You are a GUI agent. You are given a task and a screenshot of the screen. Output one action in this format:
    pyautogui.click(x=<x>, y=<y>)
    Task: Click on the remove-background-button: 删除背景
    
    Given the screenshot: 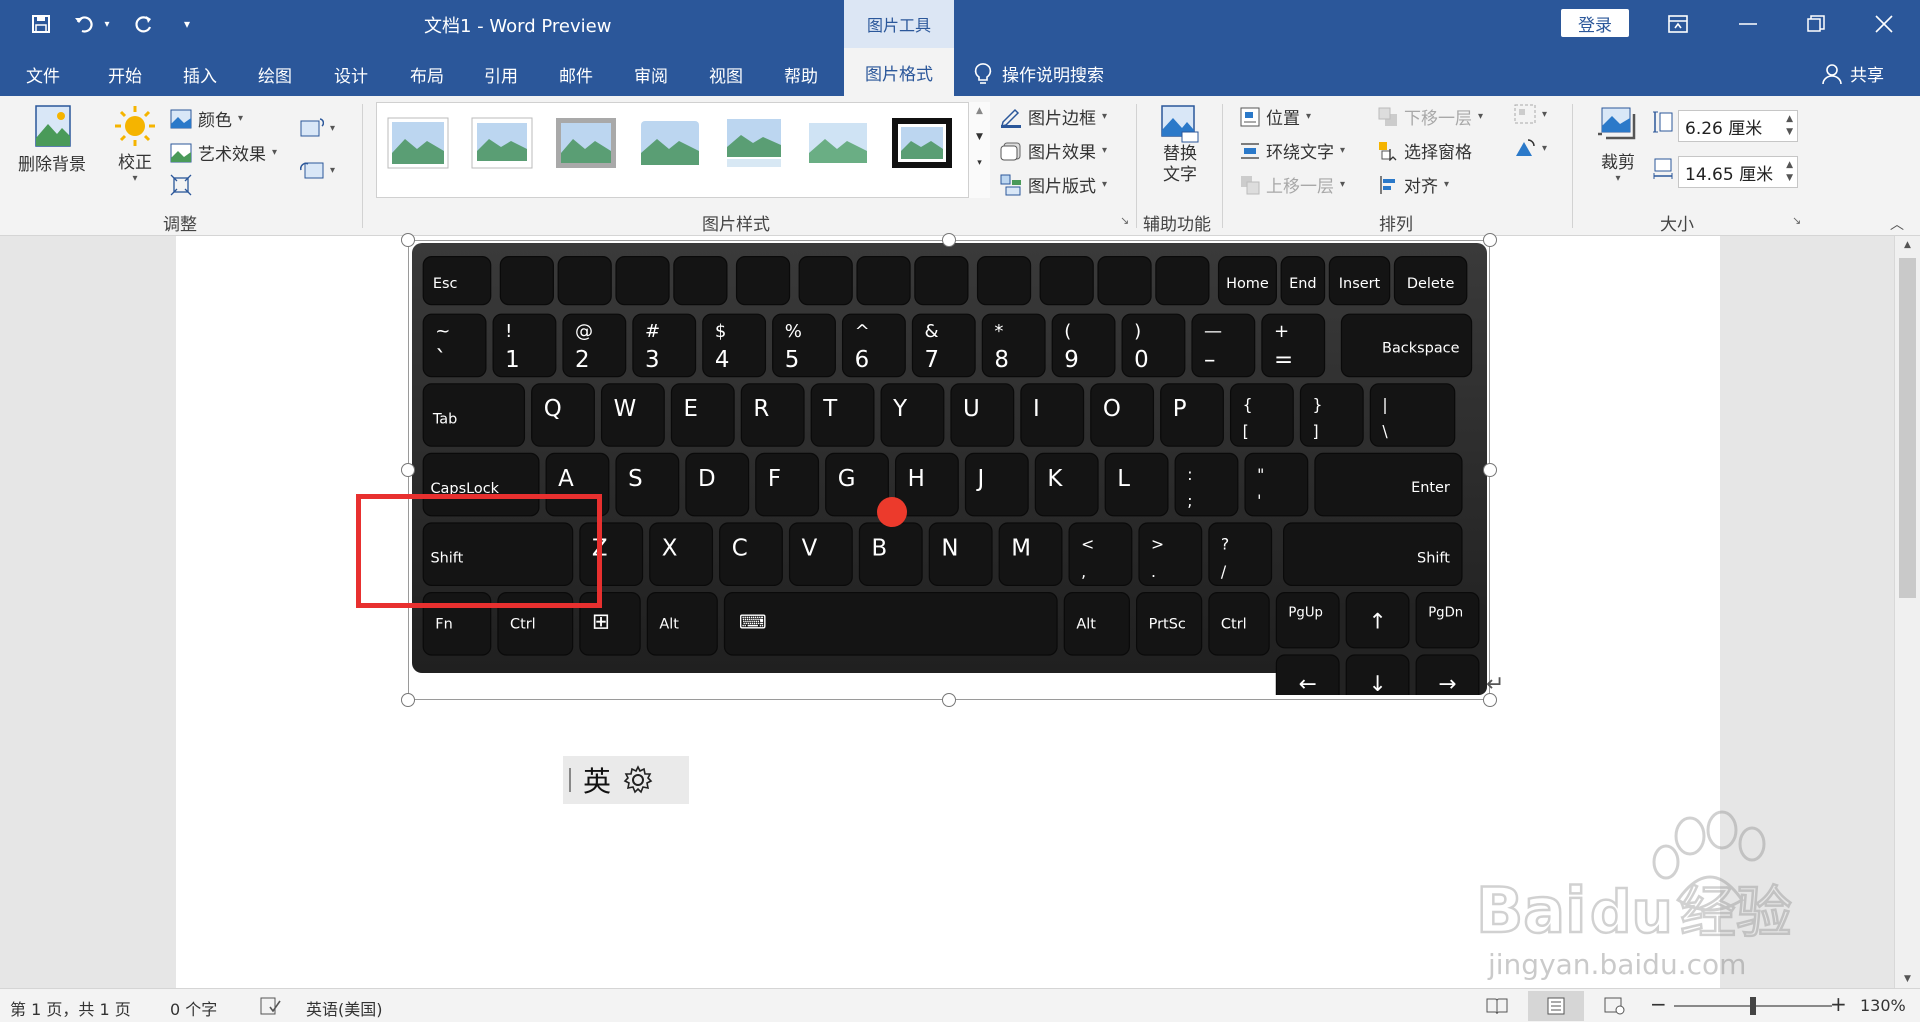 What is the action you would take?
    pyautogui.click(x=52, y=139)
    